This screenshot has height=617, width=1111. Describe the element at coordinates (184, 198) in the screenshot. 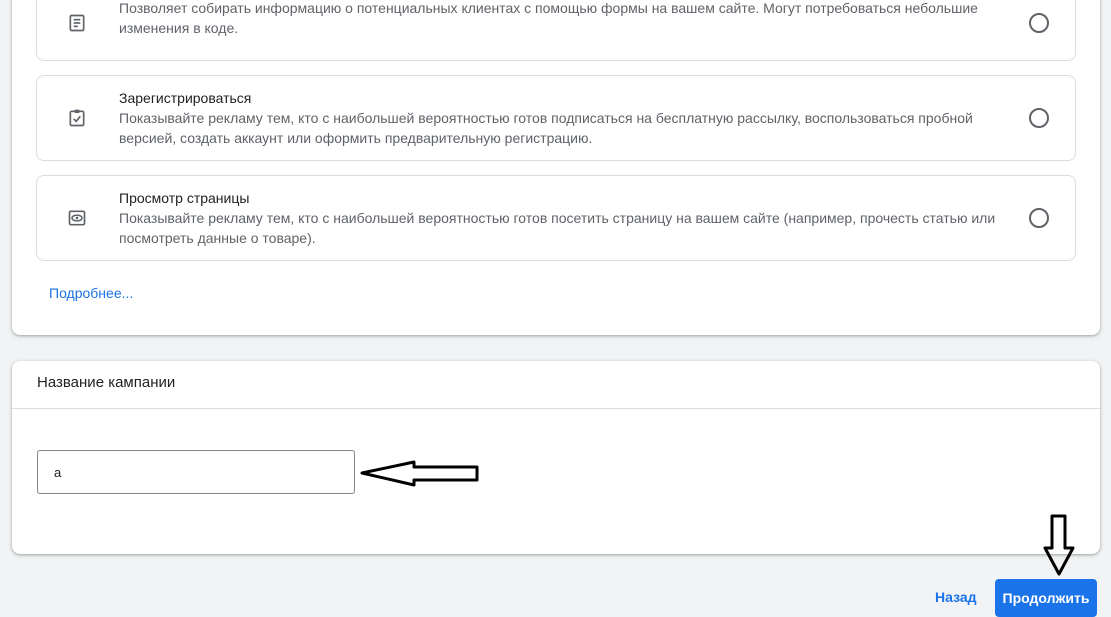

I see `goal-option-title: Просмотр страницы` at that location.